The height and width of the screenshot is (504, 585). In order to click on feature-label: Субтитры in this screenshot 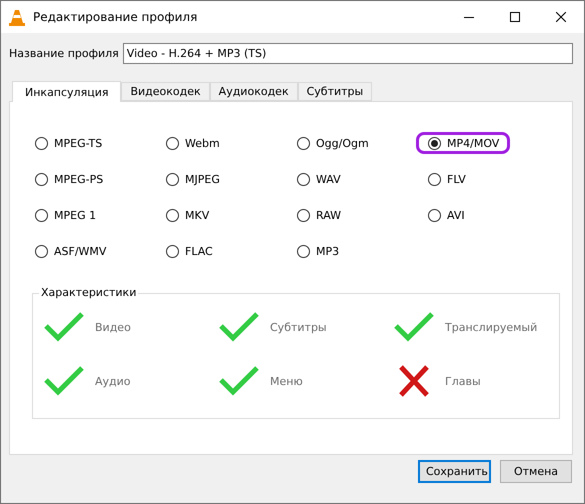, I will do `click(298, 327)`.